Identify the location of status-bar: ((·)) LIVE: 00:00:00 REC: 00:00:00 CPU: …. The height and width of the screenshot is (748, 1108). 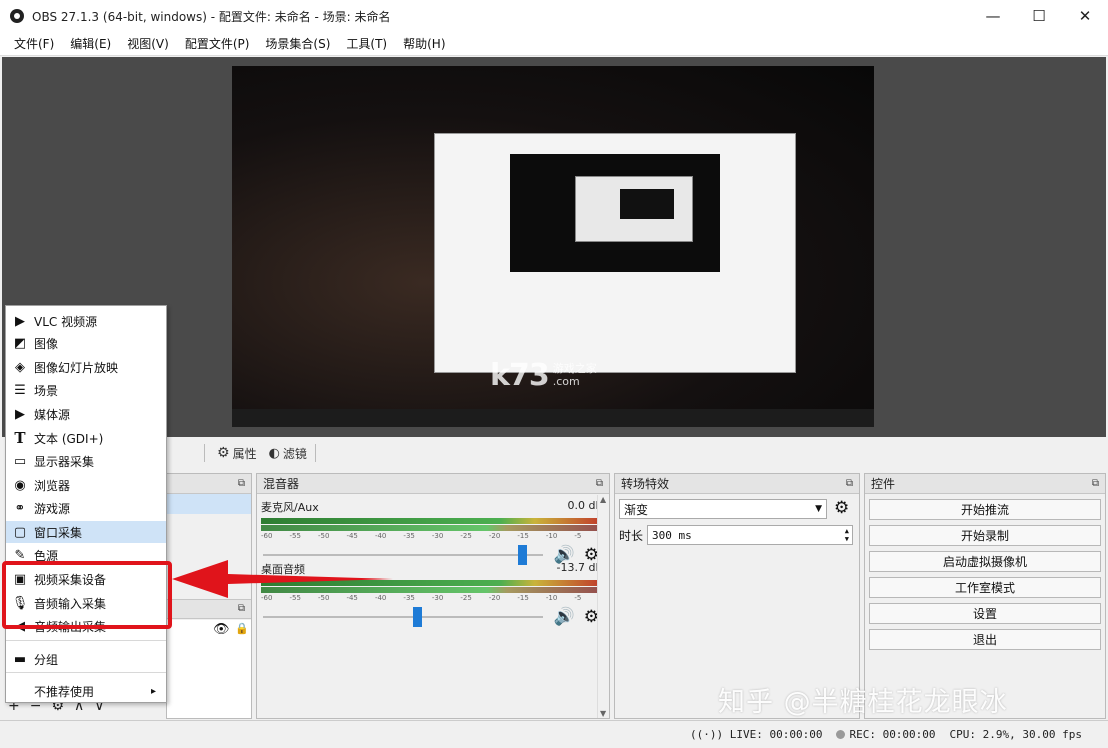
(554, 734).